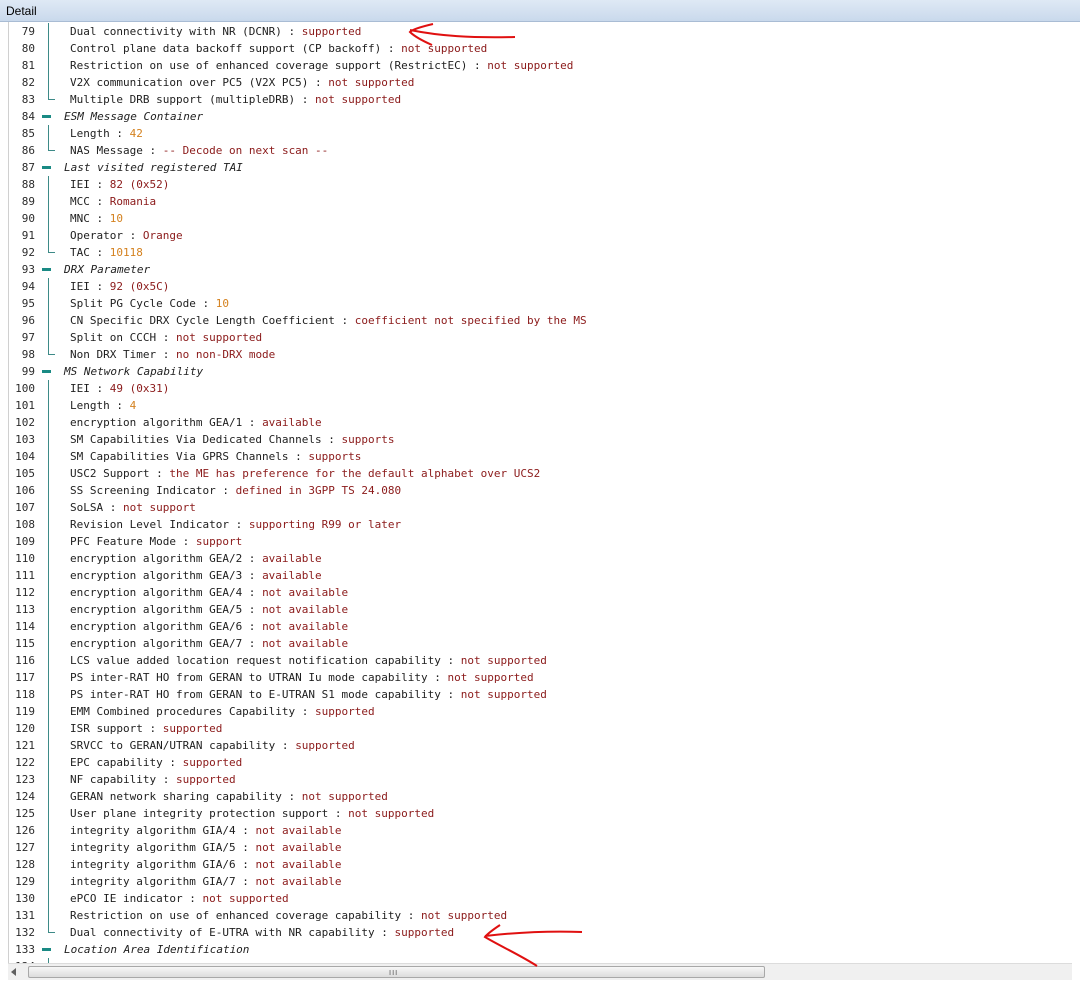  I want to click on line-number: 115, so click(25, 643).